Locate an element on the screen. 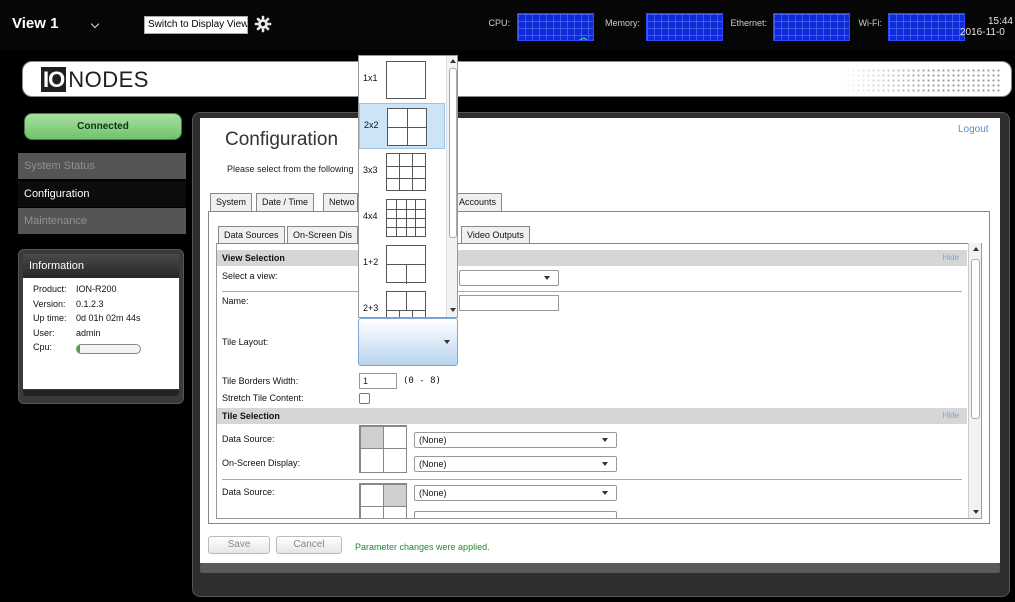 This screenshot has width=1015, height=602. memory-graph-icon is located at coordinates (684, 27).